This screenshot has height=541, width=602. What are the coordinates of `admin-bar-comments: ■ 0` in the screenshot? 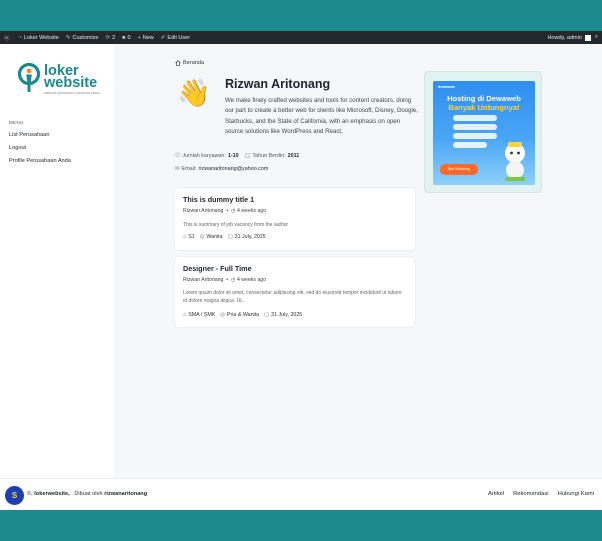 It's located at (126, 38).